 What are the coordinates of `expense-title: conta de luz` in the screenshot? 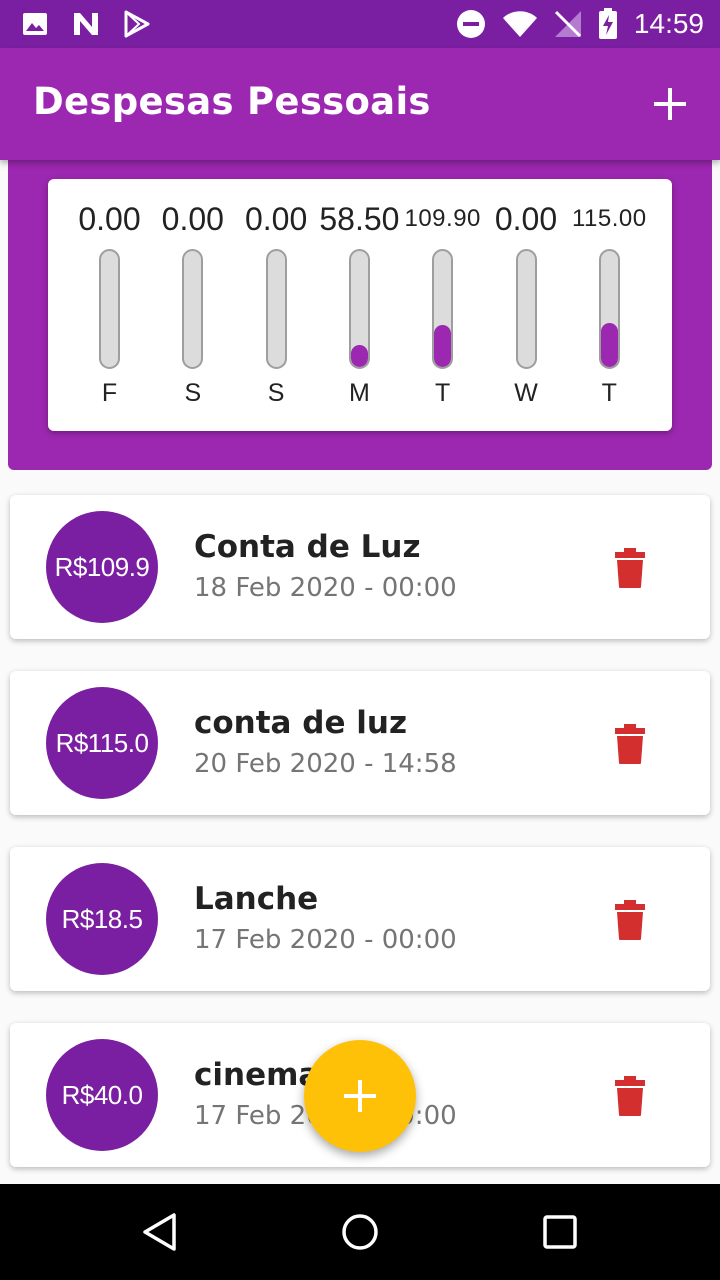 It's located at (301, 723).